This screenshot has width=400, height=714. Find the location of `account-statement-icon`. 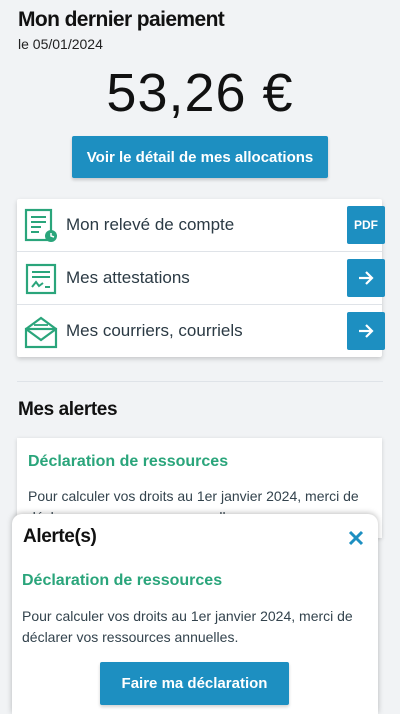

account-statement-icon is located at coordinates (40, 225).